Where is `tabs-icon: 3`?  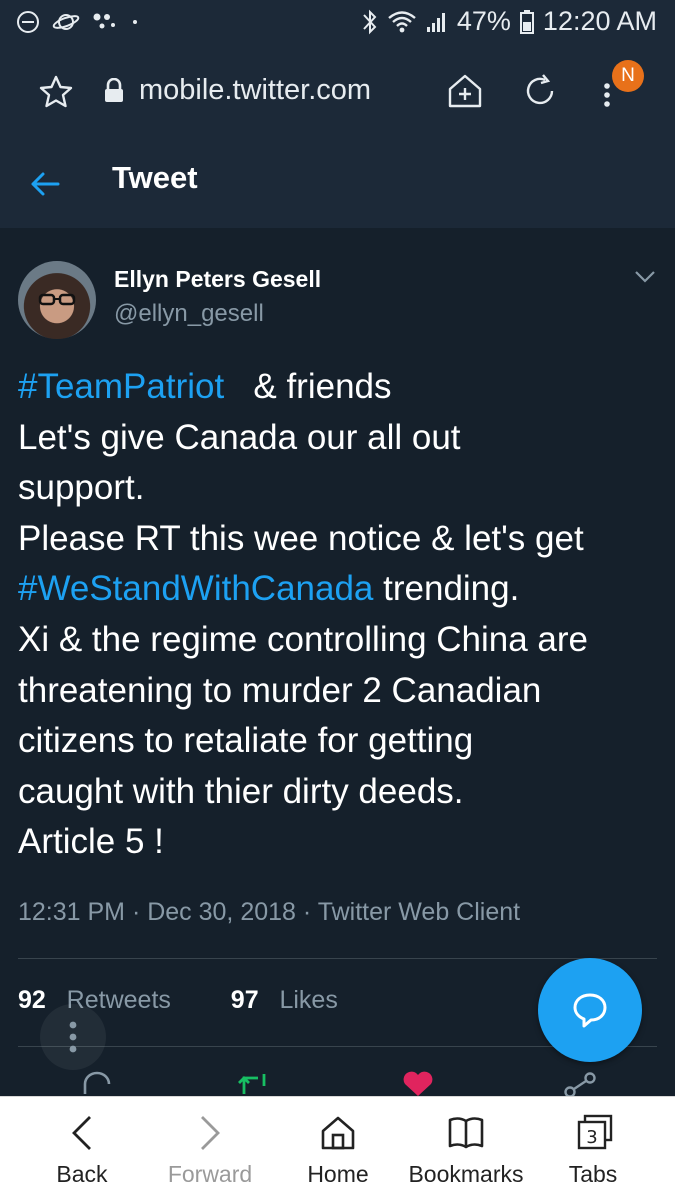 tabs-icon: 3 is located at coordinates (595, 1132).